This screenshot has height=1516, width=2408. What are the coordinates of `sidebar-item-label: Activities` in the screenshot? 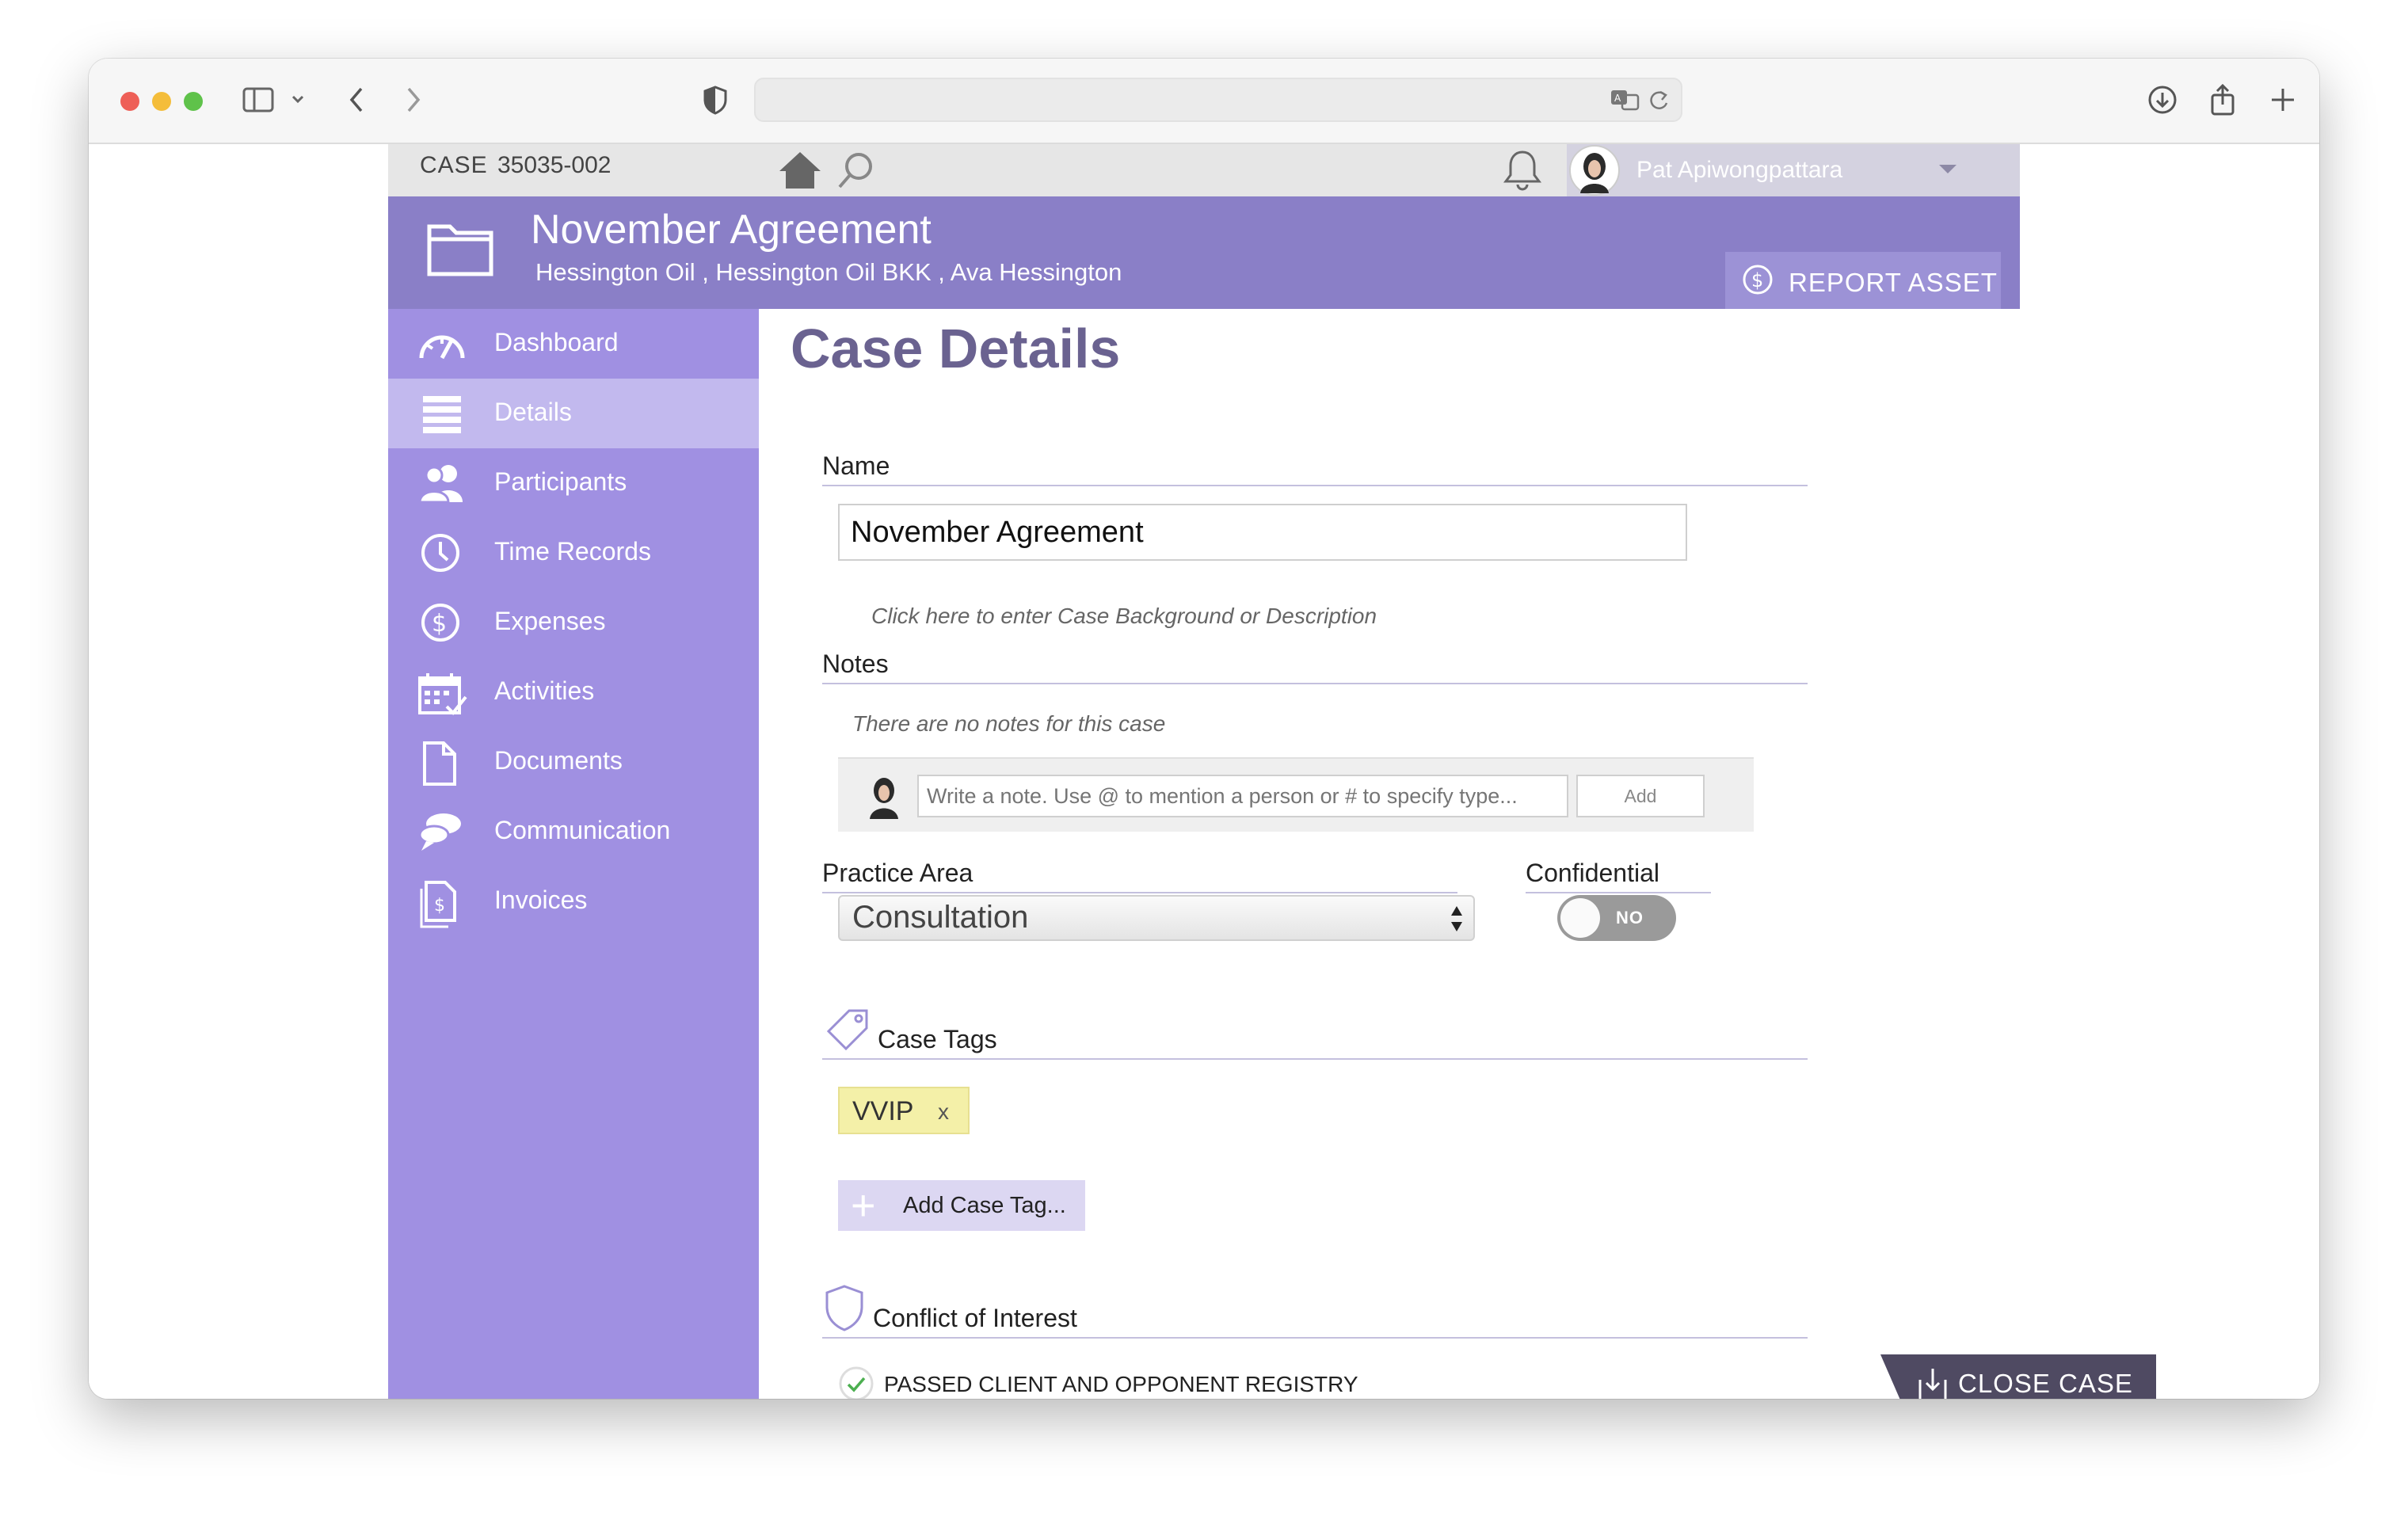 It's located at (544, 690).